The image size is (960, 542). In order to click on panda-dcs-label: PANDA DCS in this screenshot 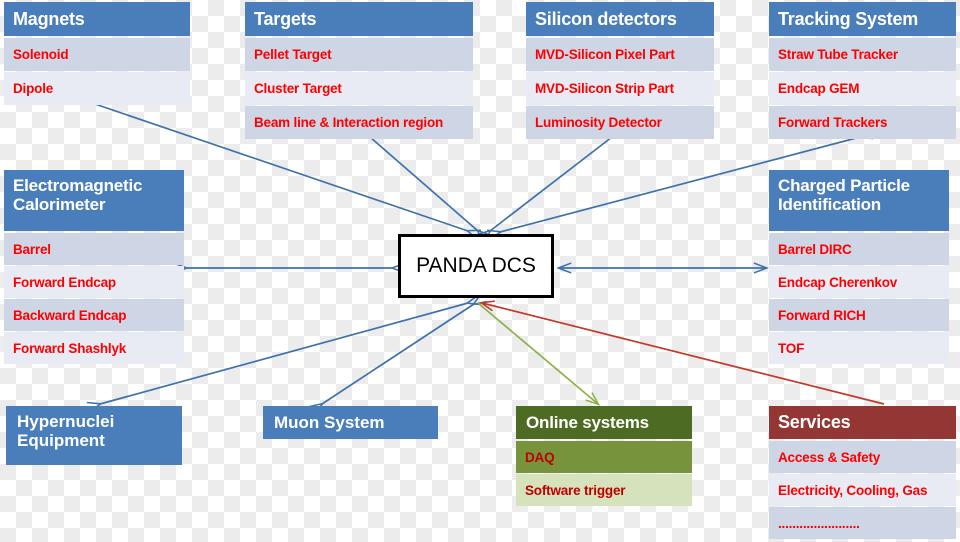, I will do `click(476, 265)`.